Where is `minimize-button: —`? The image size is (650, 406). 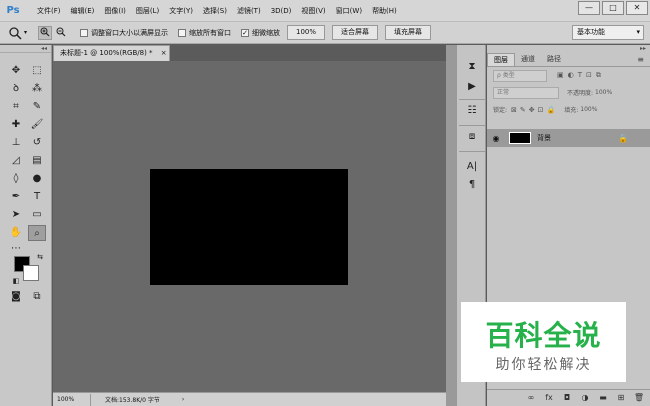 minimize-button: — is located at coordinates (589, 8).